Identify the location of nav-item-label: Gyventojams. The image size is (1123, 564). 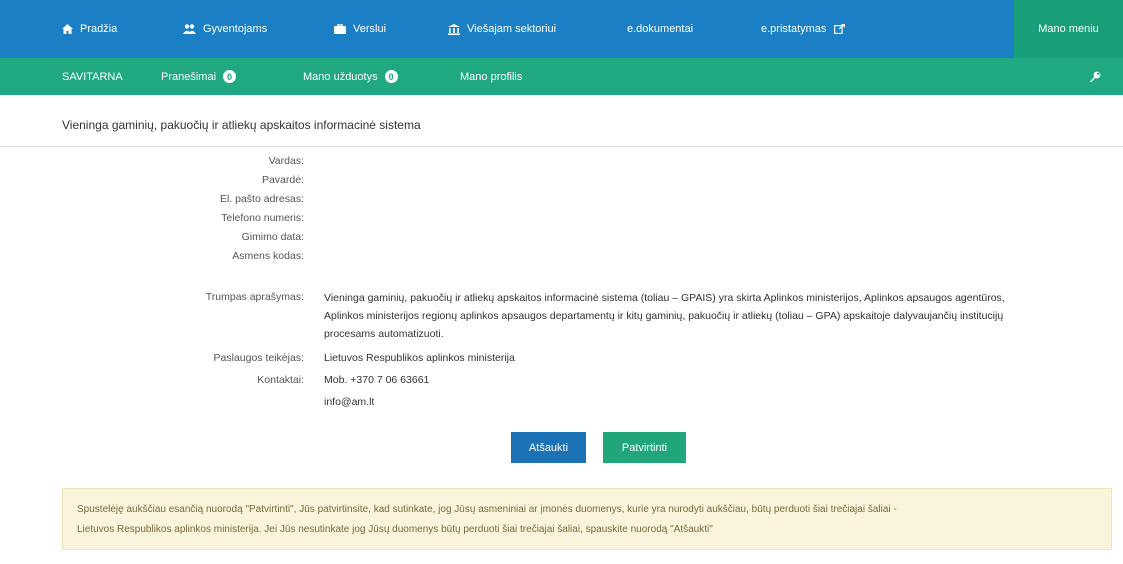
(235, 29).